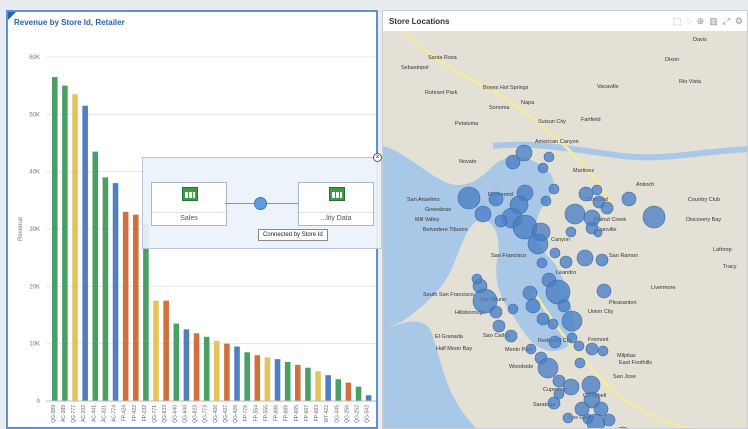 Image resolution: width=748 pixels, height=429 pixels. What do you see at coordinates (189, 204) in the screenshot?
I see `sales-dataset-card: Sales` at bounding box center [189, 204].